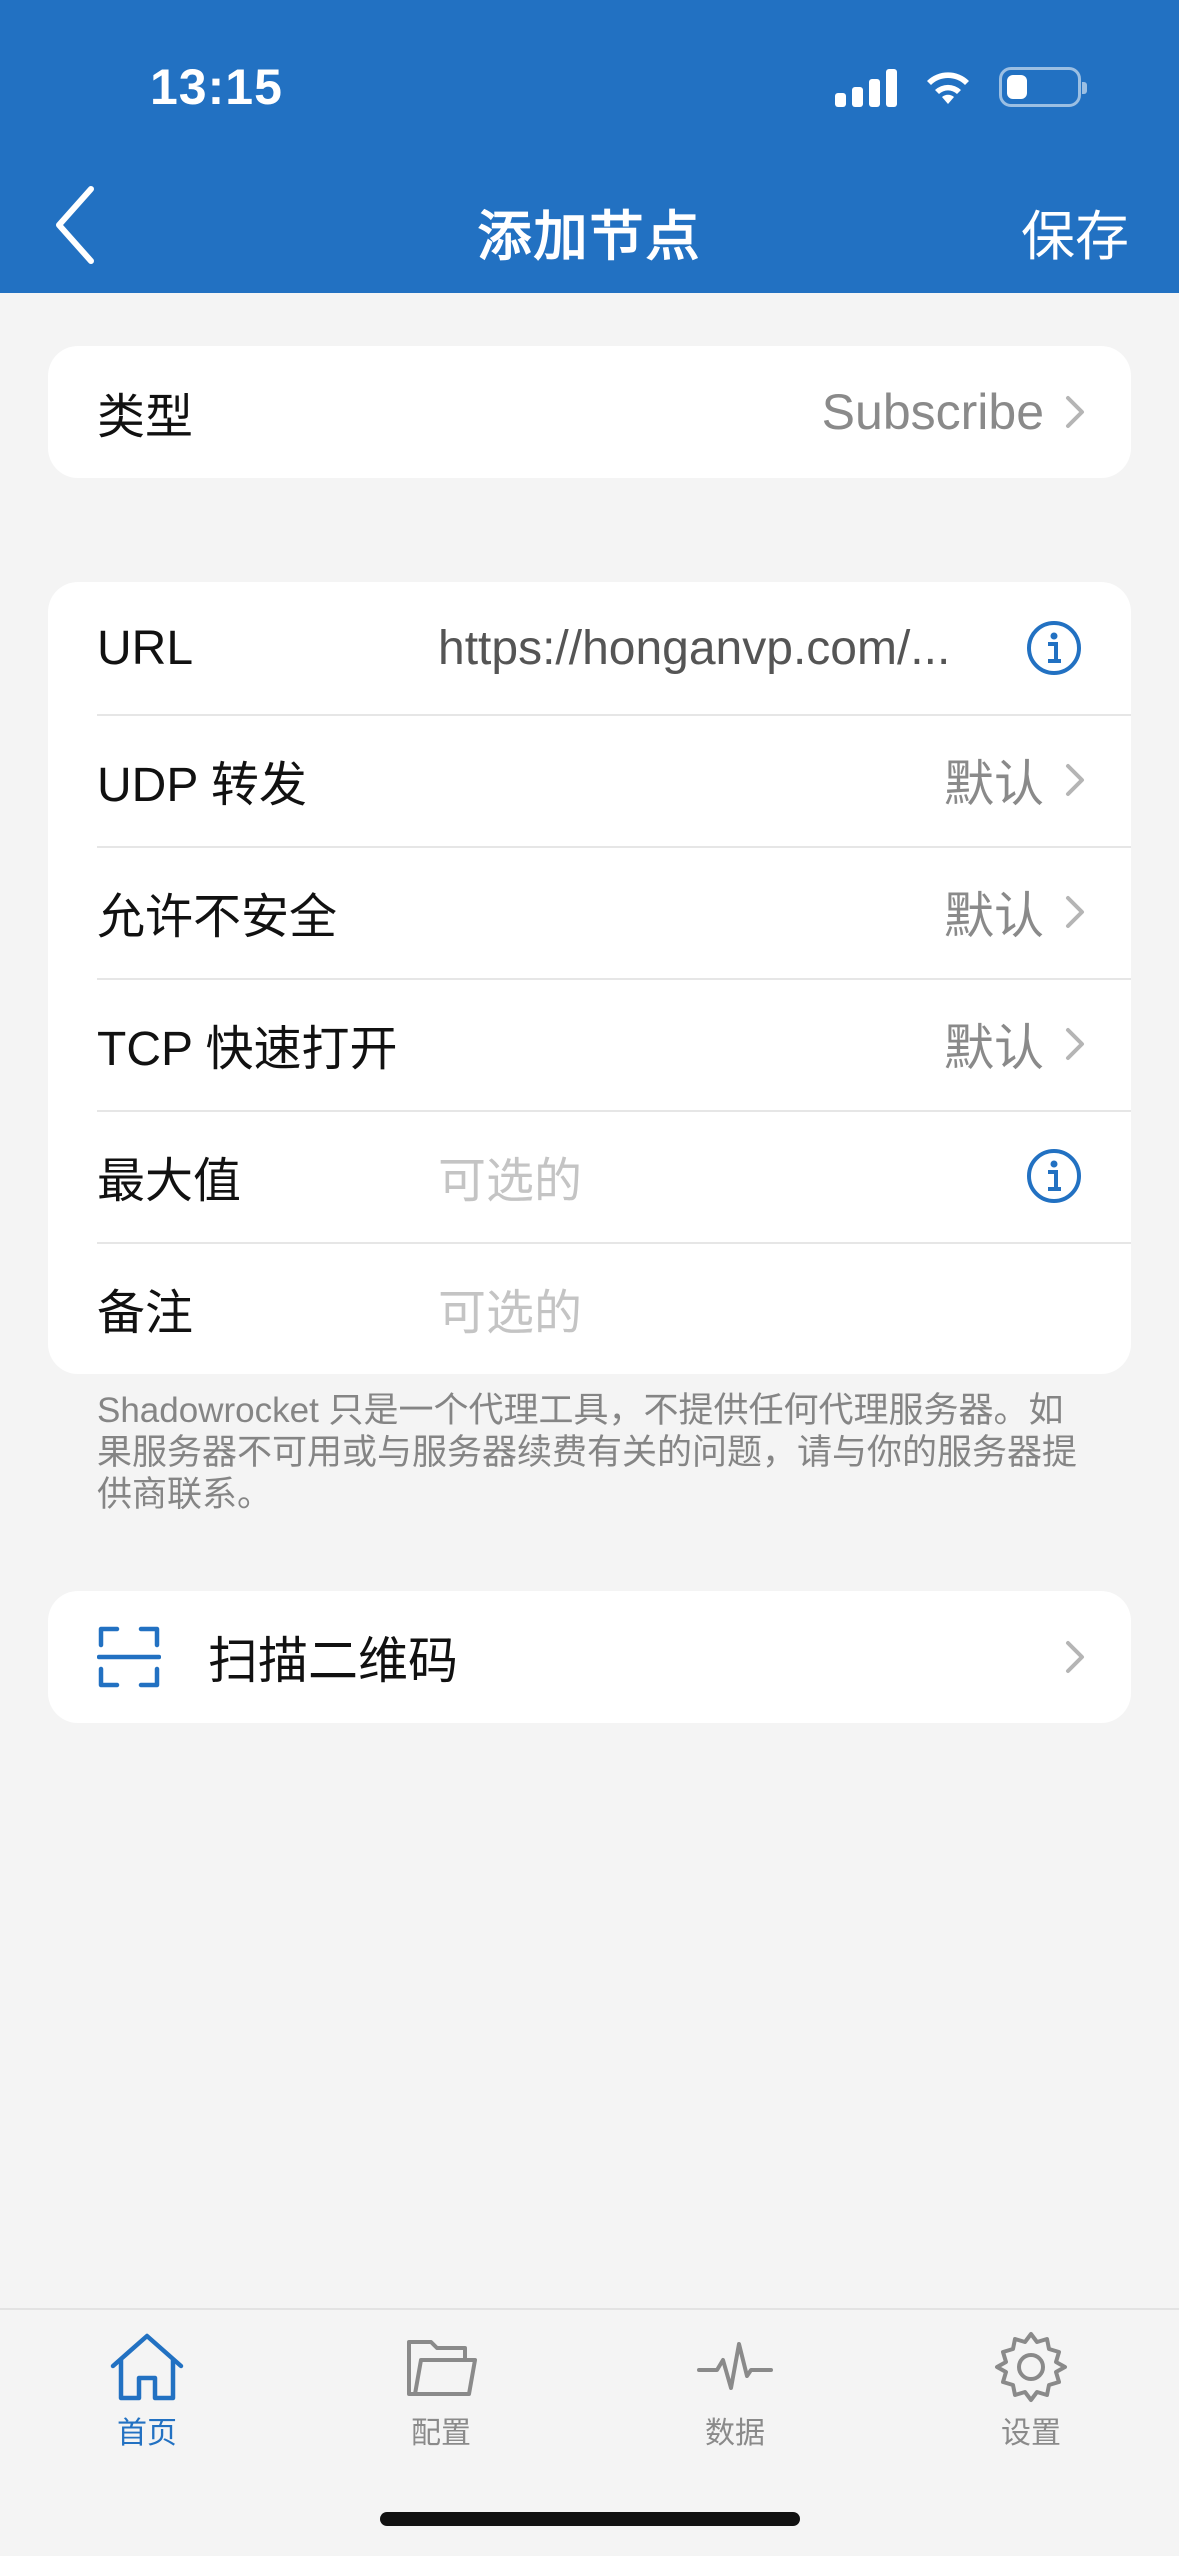 The width and height of the screenshot is (1179, 2556). I want to click on udp-label: UDP 转发, so click(202, 785).